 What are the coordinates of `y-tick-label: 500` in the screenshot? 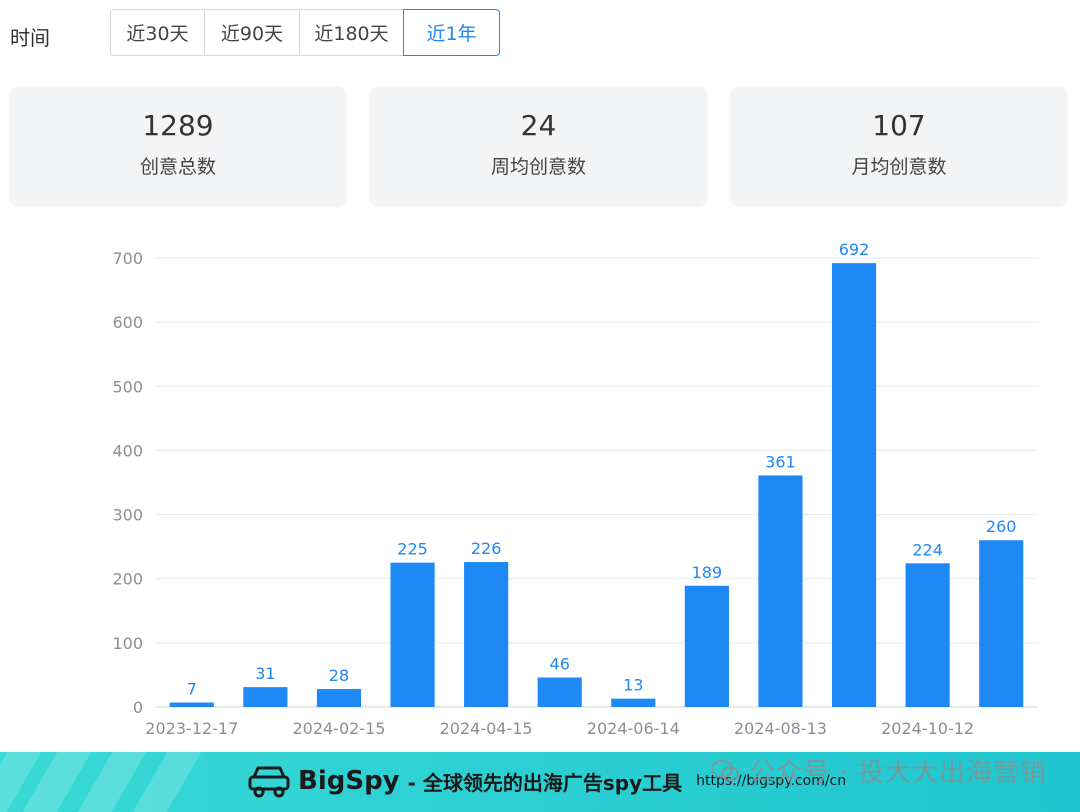 It's located at (127, 386).